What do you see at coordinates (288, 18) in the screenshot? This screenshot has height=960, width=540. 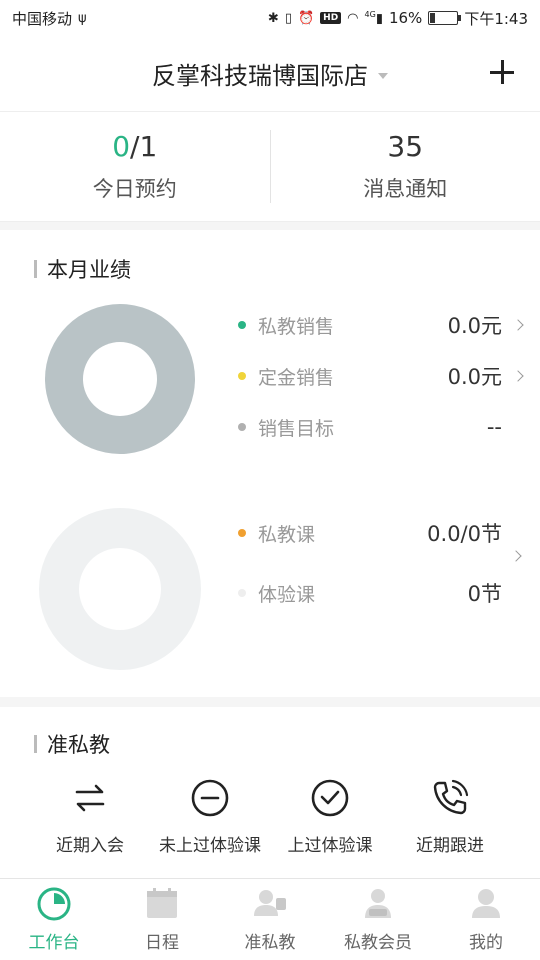 I see `vibrate-icon: ▯` at bounding box center [288, 18].